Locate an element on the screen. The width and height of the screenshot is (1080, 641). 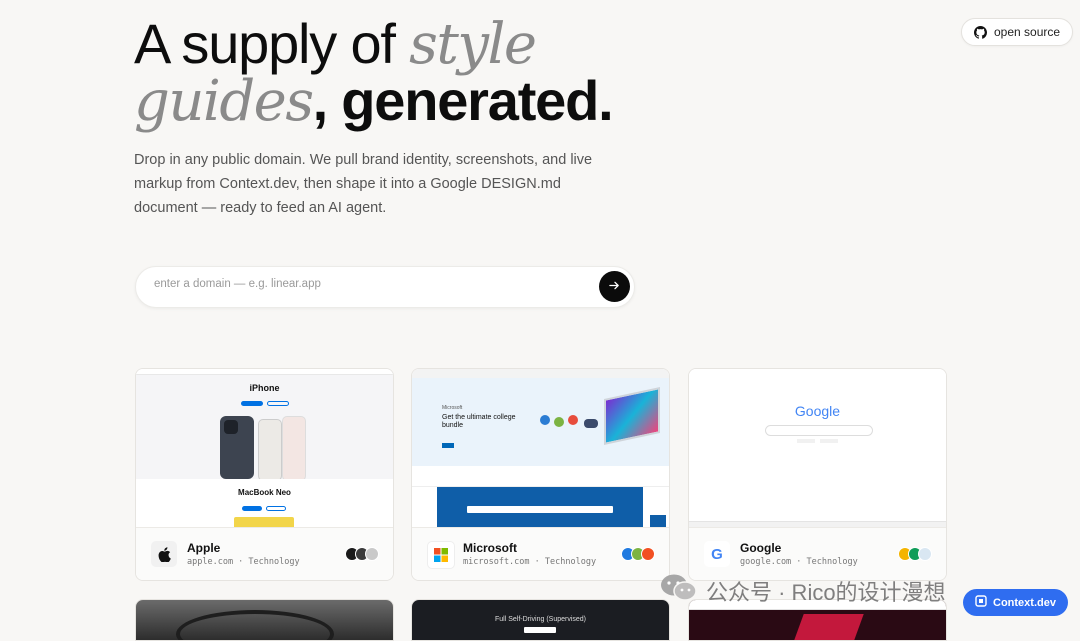
hero-title: A supply of style guides, generated. is located at coordinates (374, 75).